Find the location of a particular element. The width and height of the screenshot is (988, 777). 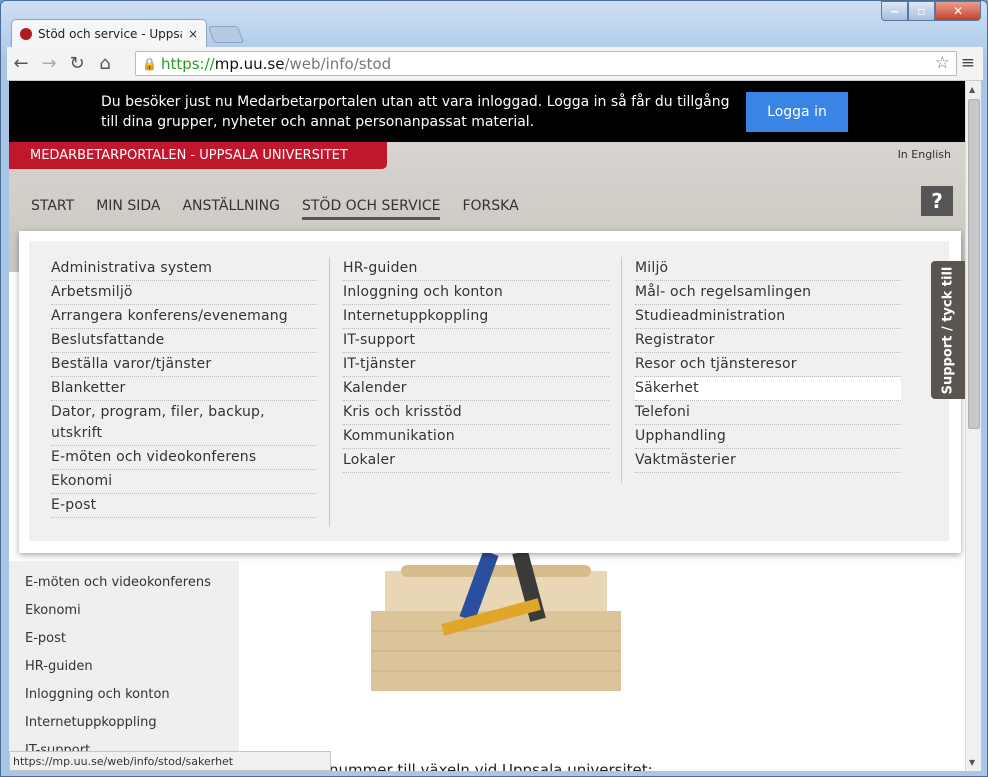

tab-title: Stöd och service - Uppsala is located at coordinates (110, 33).